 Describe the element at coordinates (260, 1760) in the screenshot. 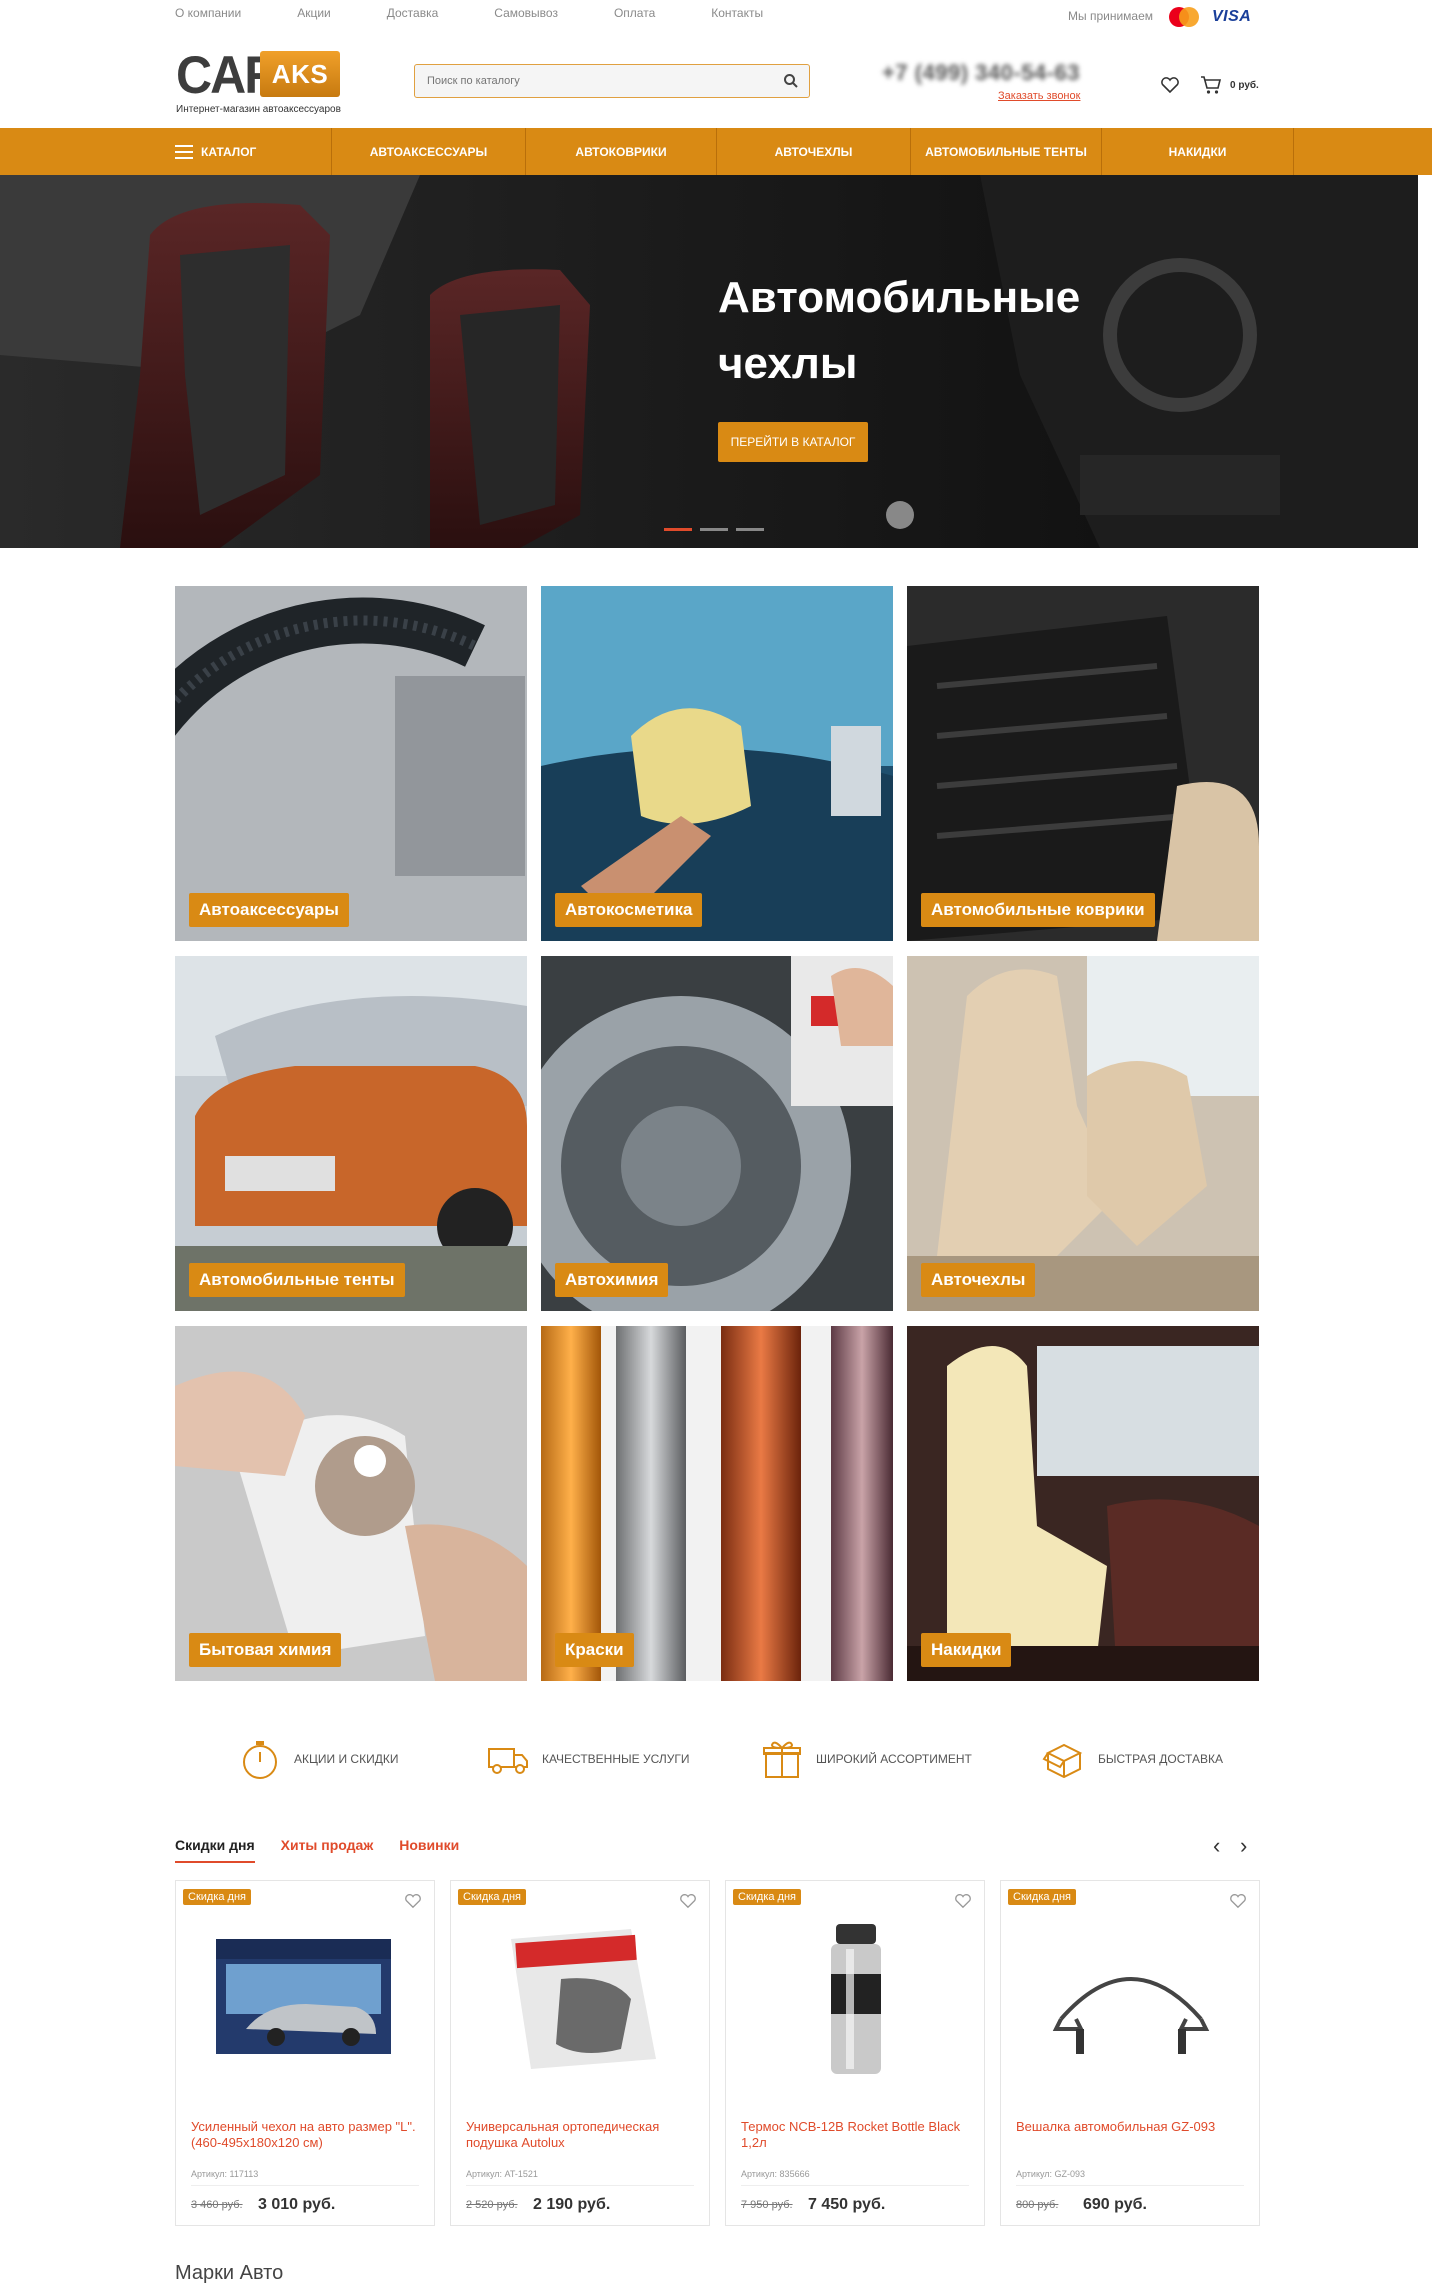

I see `stopwatch-icon` at that location.